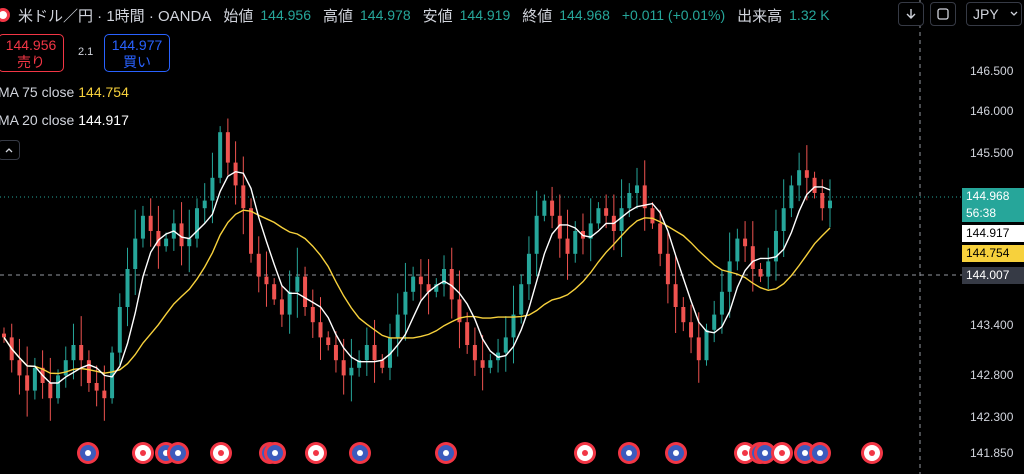 Image resolution: width=1024 pixels, height=474 pixels. What do you see at coordinates (992, 325) in the screenshot?
I see `price-tick: 143.400` at bounding box center [992, 325].